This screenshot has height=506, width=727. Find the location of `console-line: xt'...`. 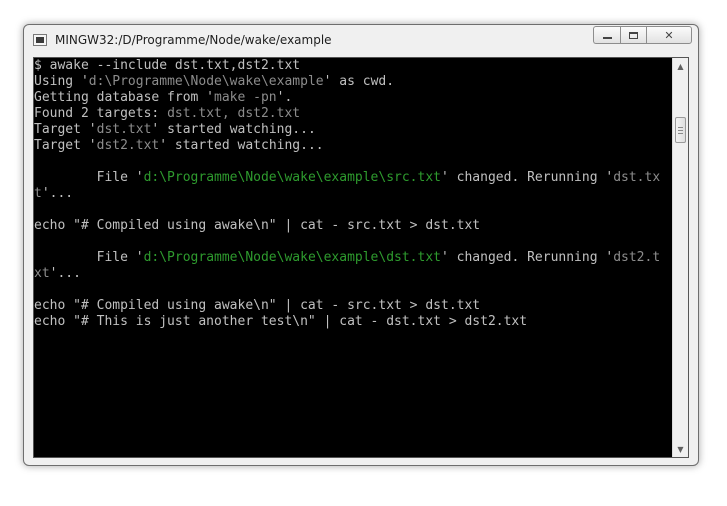

console-line: xt'... is located at coordinates (354, 274).